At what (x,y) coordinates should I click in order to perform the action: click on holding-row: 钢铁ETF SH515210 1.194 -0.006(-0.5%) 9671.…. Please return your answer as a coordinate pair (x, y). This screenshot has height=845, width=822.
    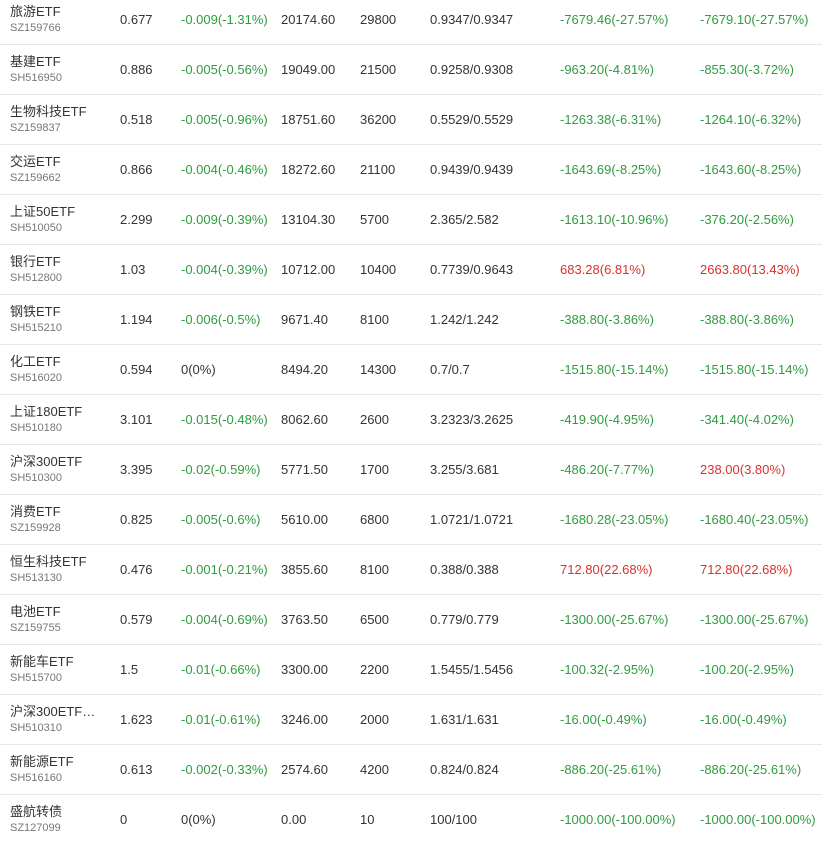
    Looking at the image, I should click on (411, 320).